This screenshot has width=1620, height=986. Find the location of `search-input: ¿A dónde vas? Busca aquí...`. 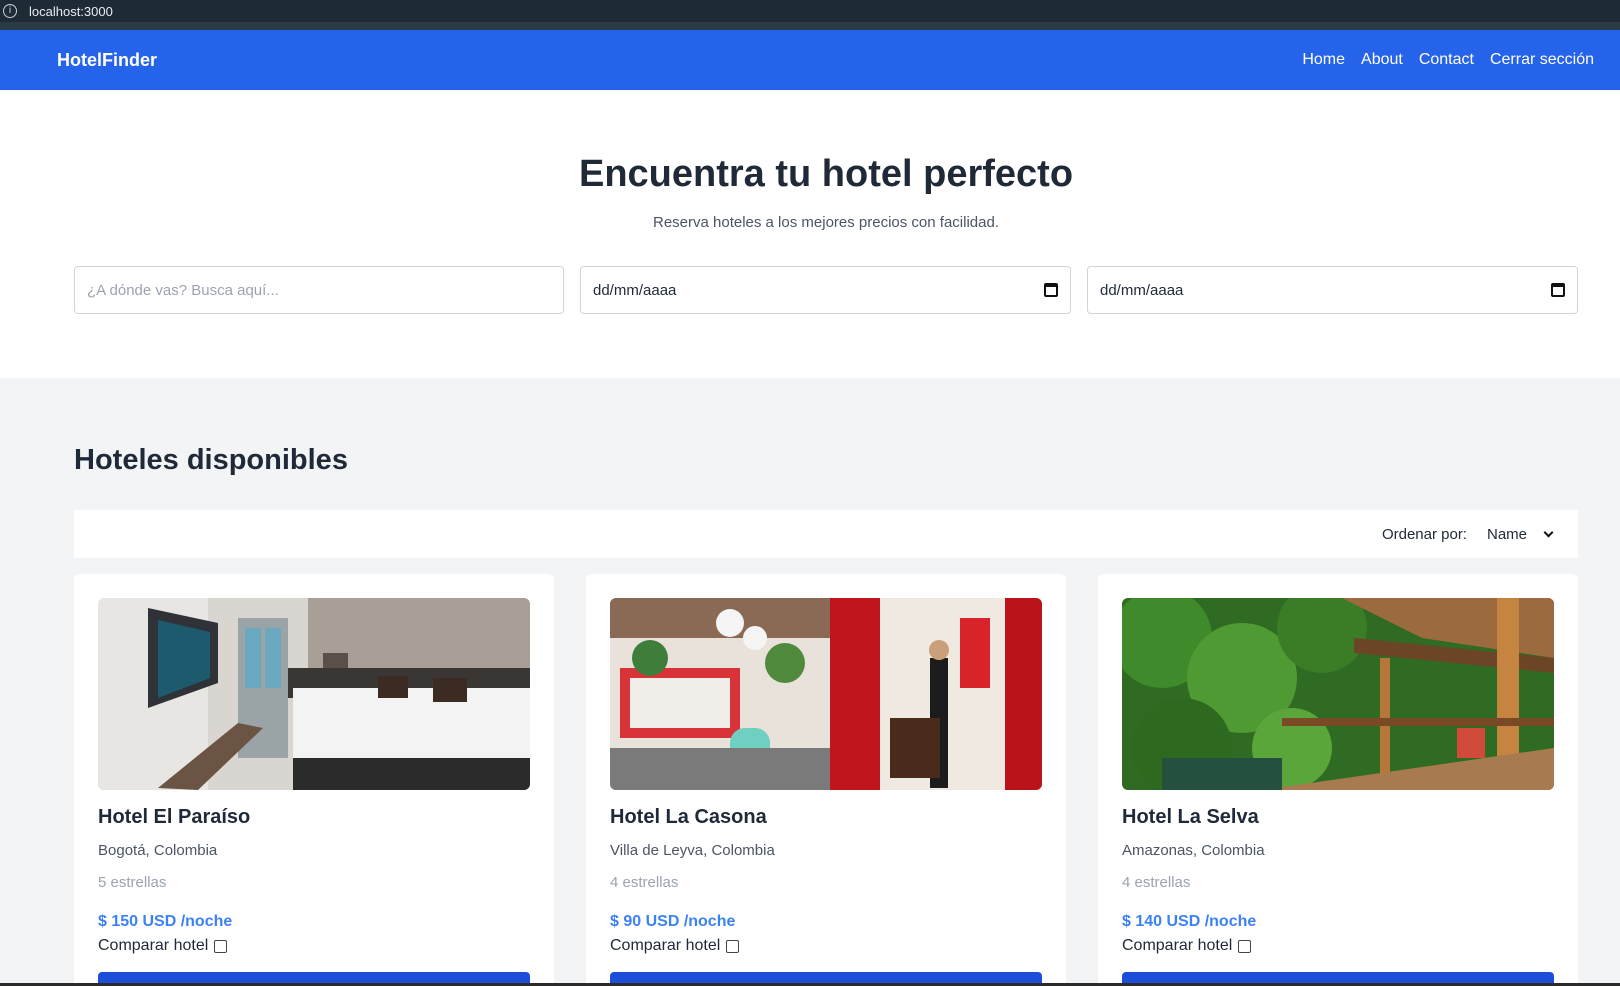

search-input: ¿A dónde vas? Busca aquí... is located at coordinates (319, 290).